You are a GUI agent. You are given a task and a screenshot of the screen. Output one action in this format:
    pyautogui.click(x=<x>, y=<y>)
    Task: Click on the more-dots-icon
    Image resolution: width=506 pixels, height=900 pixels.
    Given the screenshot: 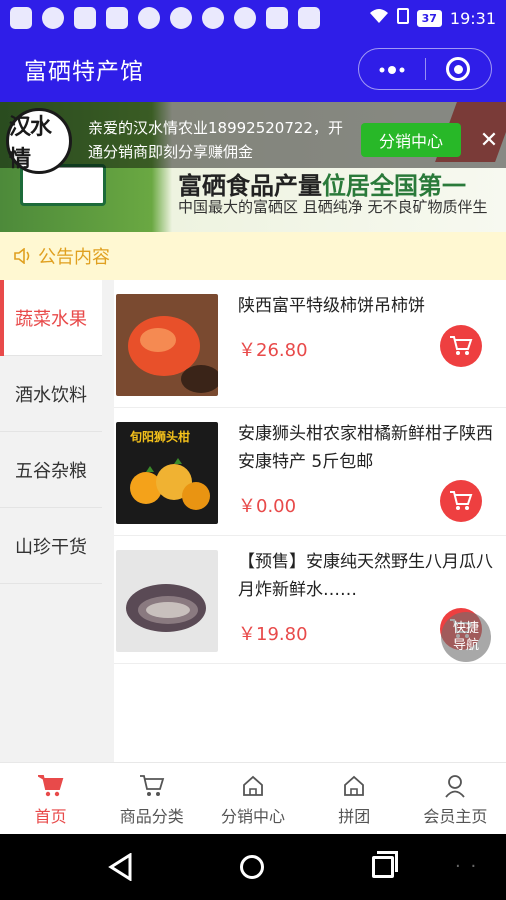 What is the action you would take?
    pyautogui.click(x=392, y=69)
    